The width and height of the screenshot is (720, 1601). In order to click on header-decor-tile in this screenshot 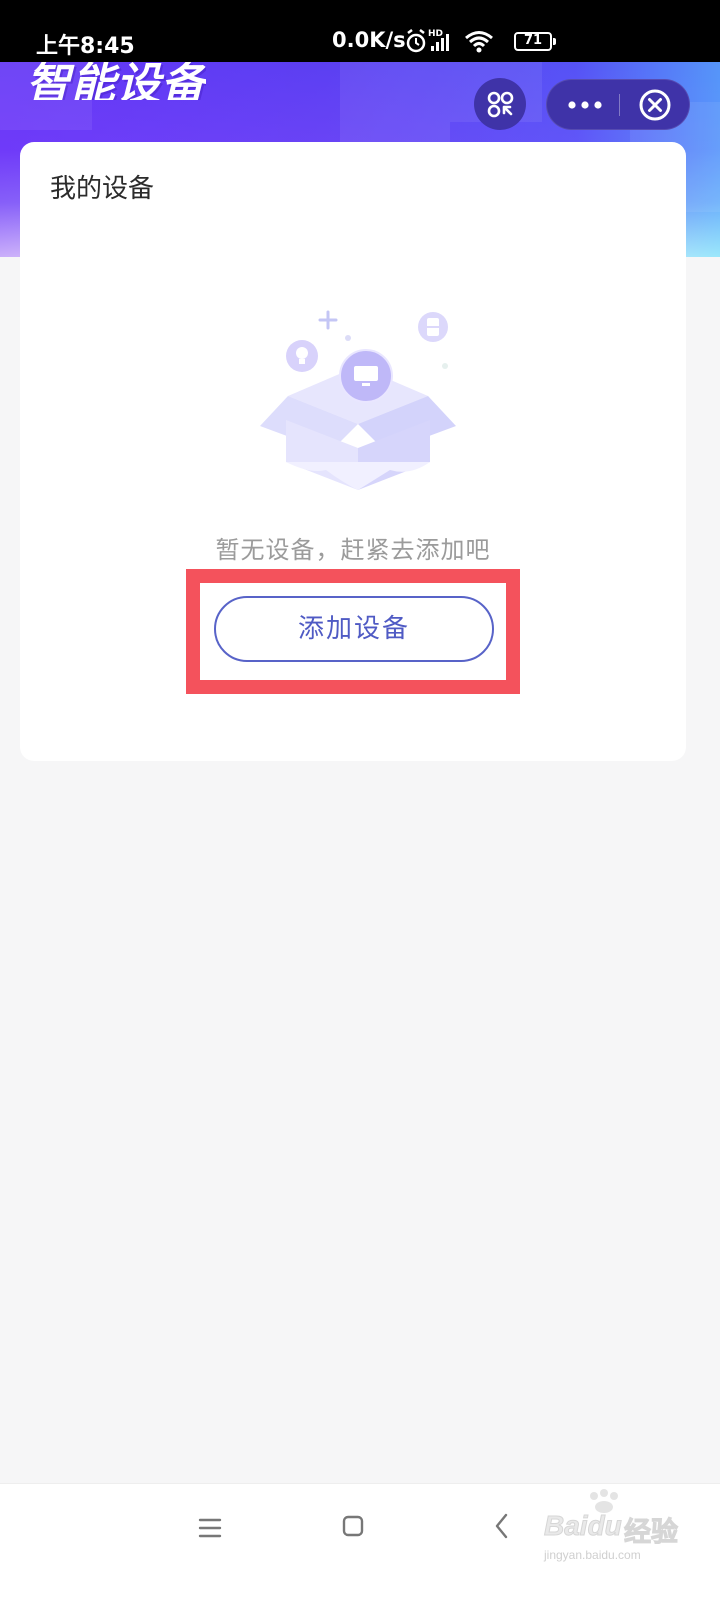, I will do `click(395, 102)`.